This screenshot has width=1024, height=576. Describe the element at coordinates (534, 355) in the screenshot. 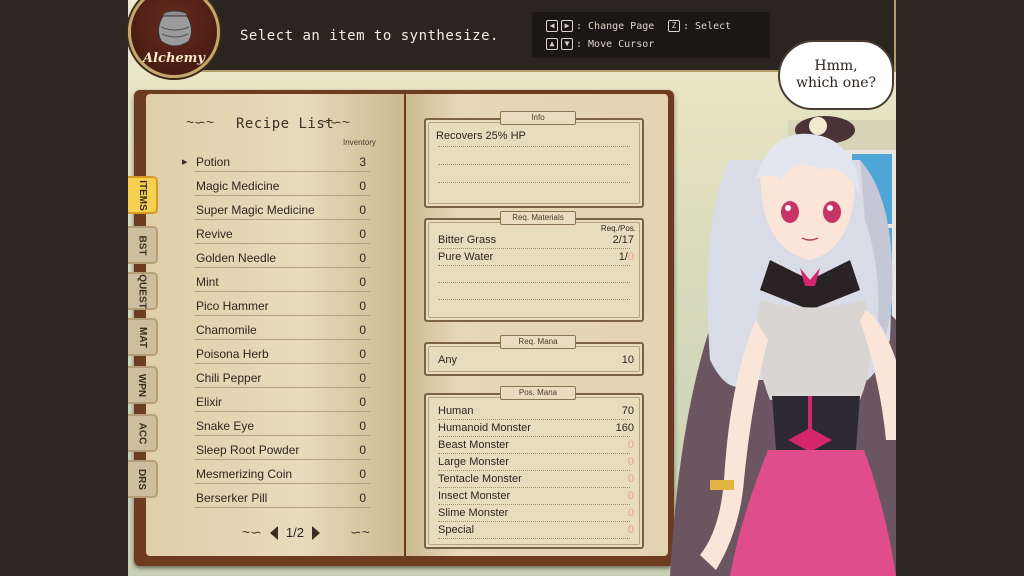

I see `req-mana-panel: Req. Mana Any 10` at that location.